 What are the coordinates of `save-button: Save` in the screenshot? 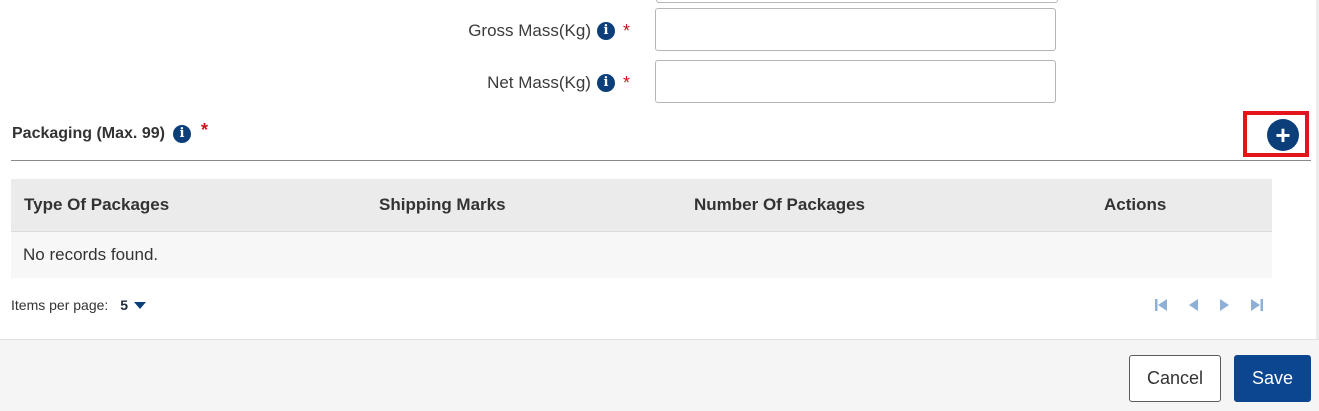 It's located at (1272, 378).